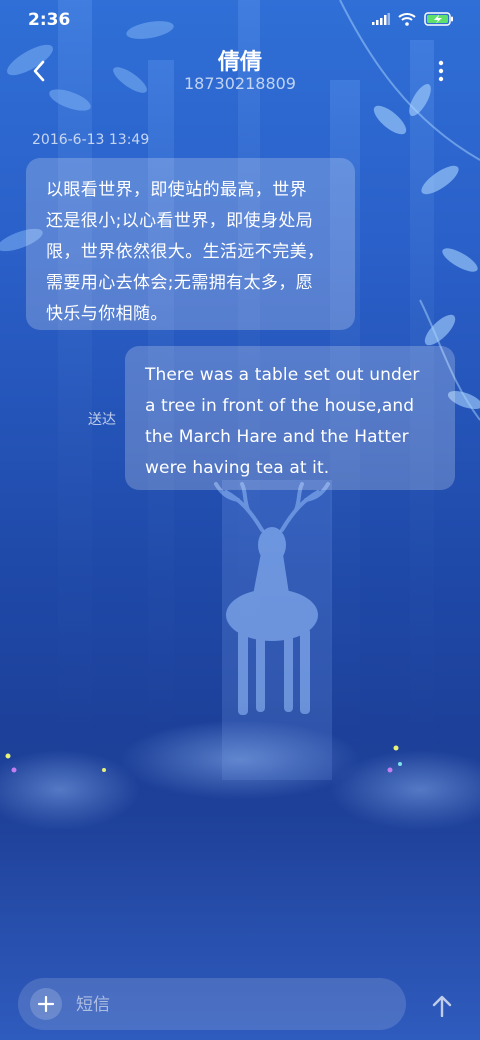 Image resolution: width=480 pixels, height=1040 pixels. I want to click on status-icons, so click(413, 19).